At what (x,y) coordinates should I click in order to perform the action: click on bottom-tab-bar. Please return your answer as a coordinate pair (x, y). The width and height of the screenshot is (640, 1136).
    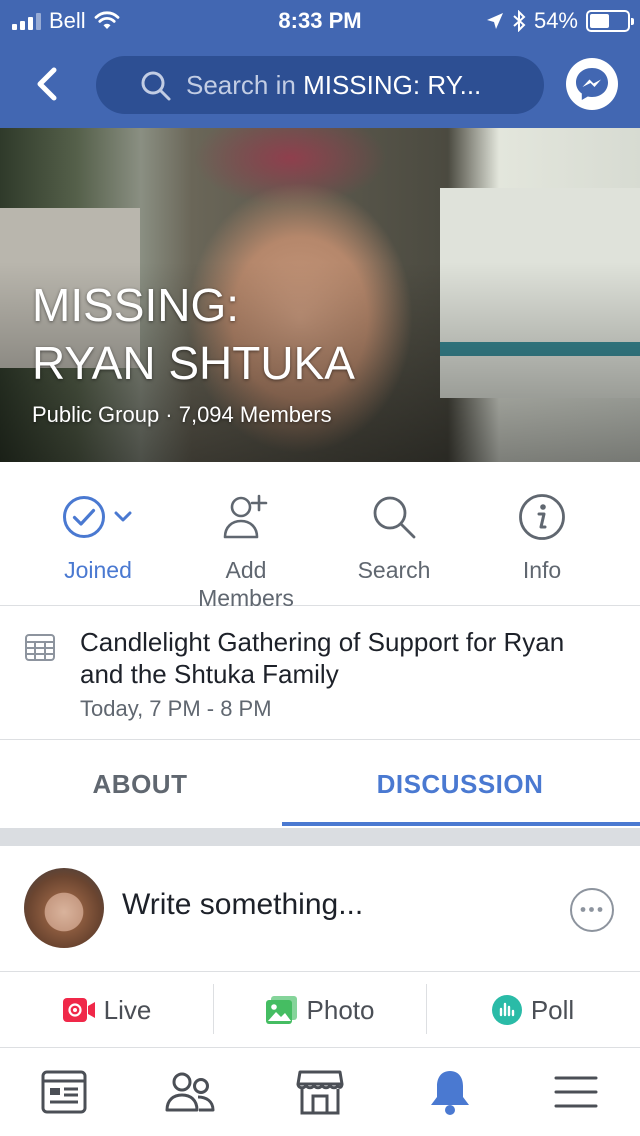
    Looking at the image, I should click on (320, 1092).